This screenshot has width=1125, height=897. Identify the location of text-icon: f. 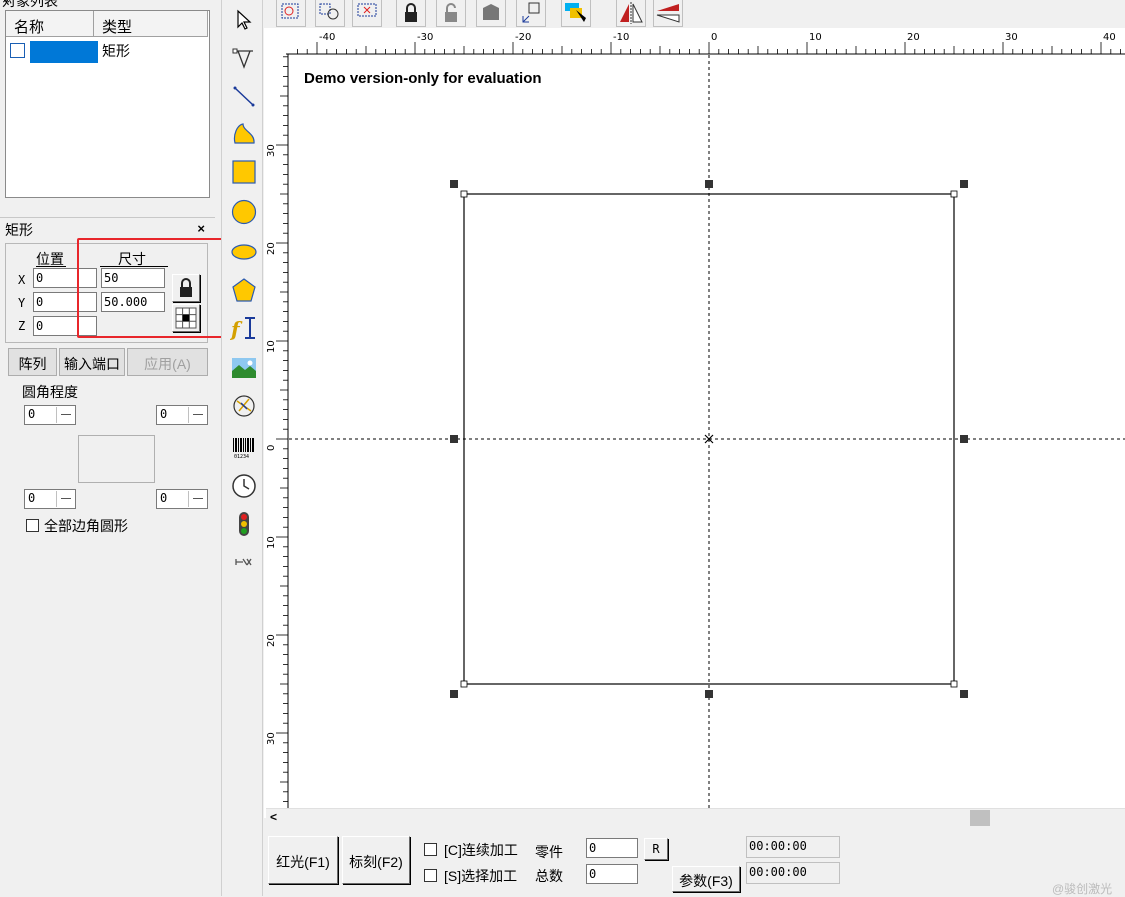
(242, 329).